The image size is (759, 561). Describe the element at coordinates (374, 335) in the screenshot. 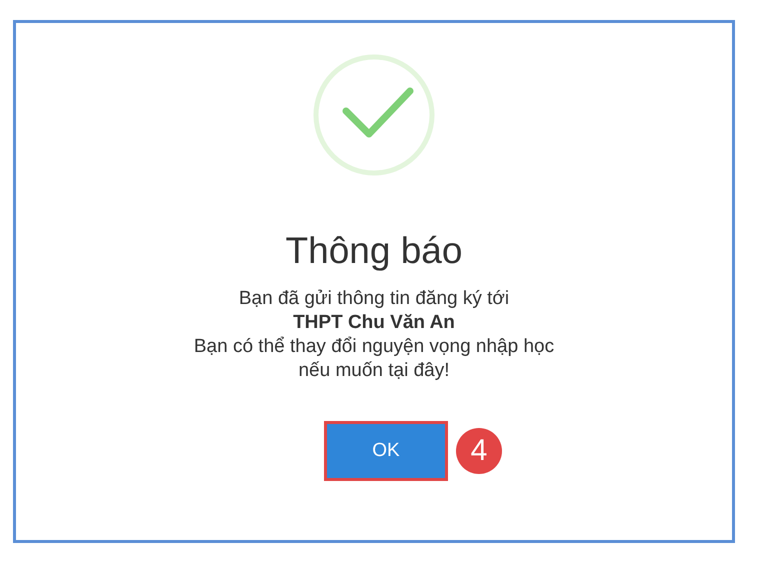

I see `dialog-message: Bạn đã gửi thông tin đăng ký tới THPT Chu Văn An Bạn có thể thay đổi nguyện vọng nhập học nếu muốn tại đây!` at that location.